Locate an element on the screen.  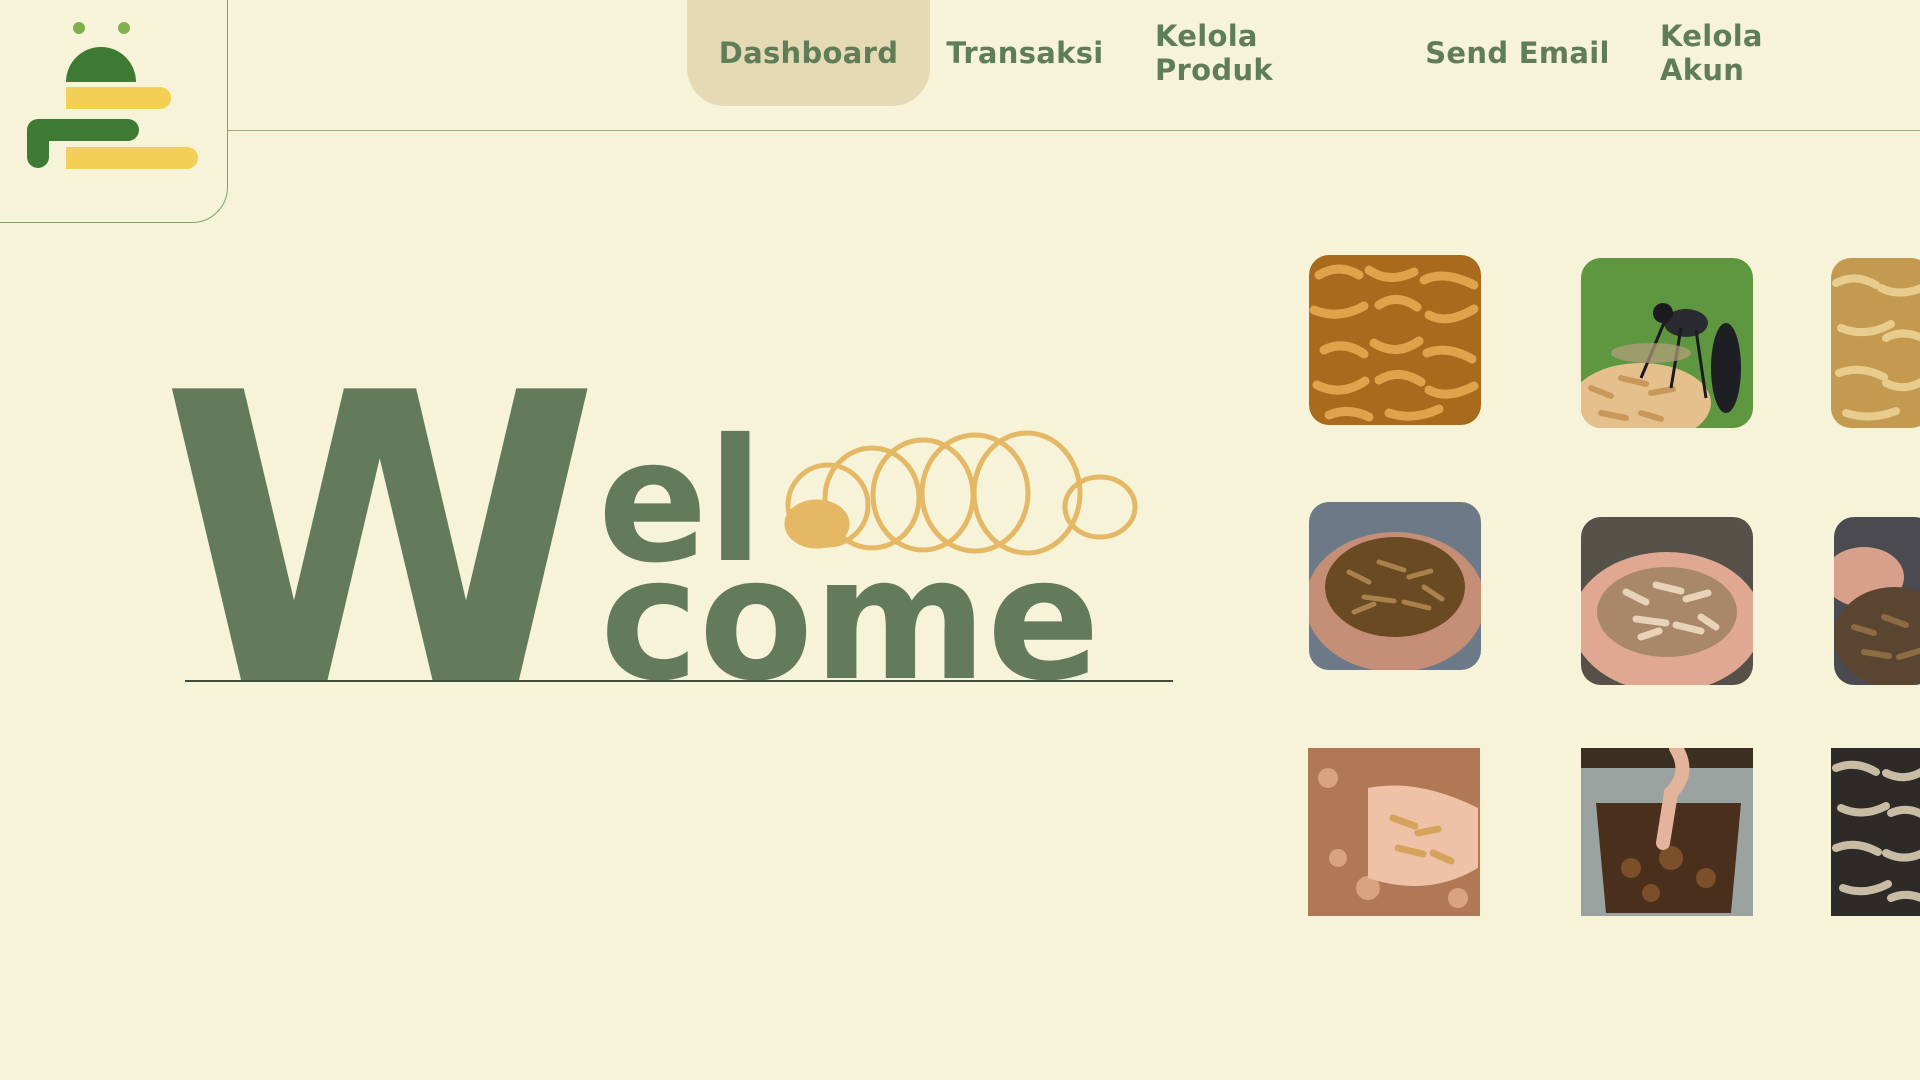
gallery-image-larvae-in-hands is located at coordinates (1667, 601).